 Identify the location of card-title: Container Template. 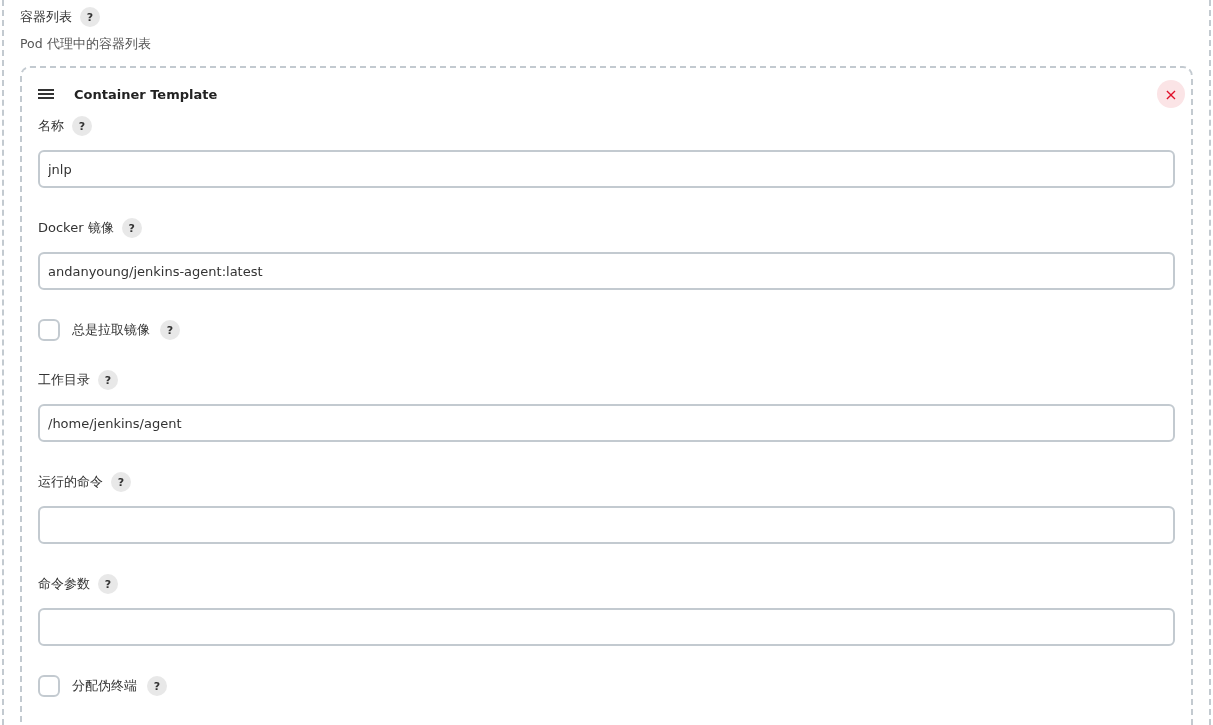
(146, 94).